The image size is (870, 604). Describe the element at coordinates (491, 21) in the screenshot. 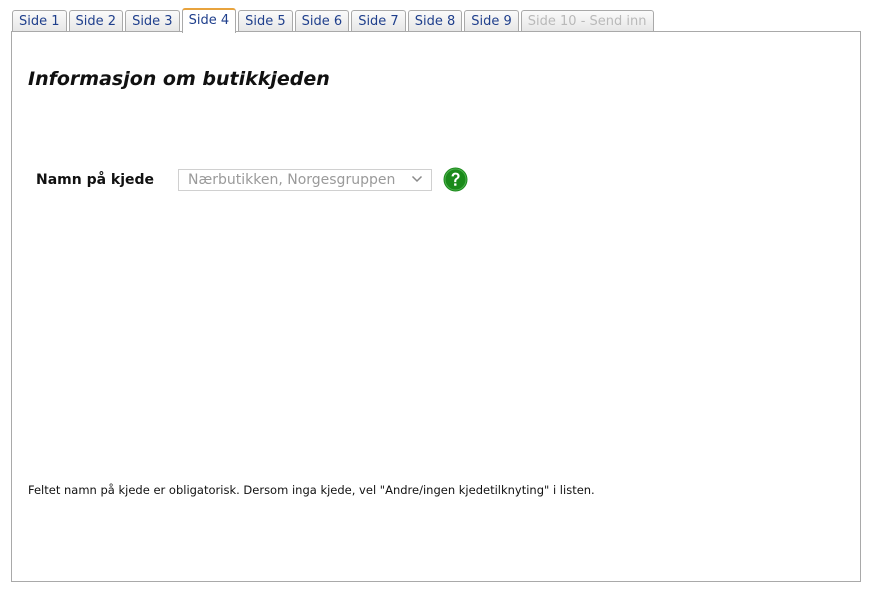

I see `tab-side-9: Side 9` at that location.